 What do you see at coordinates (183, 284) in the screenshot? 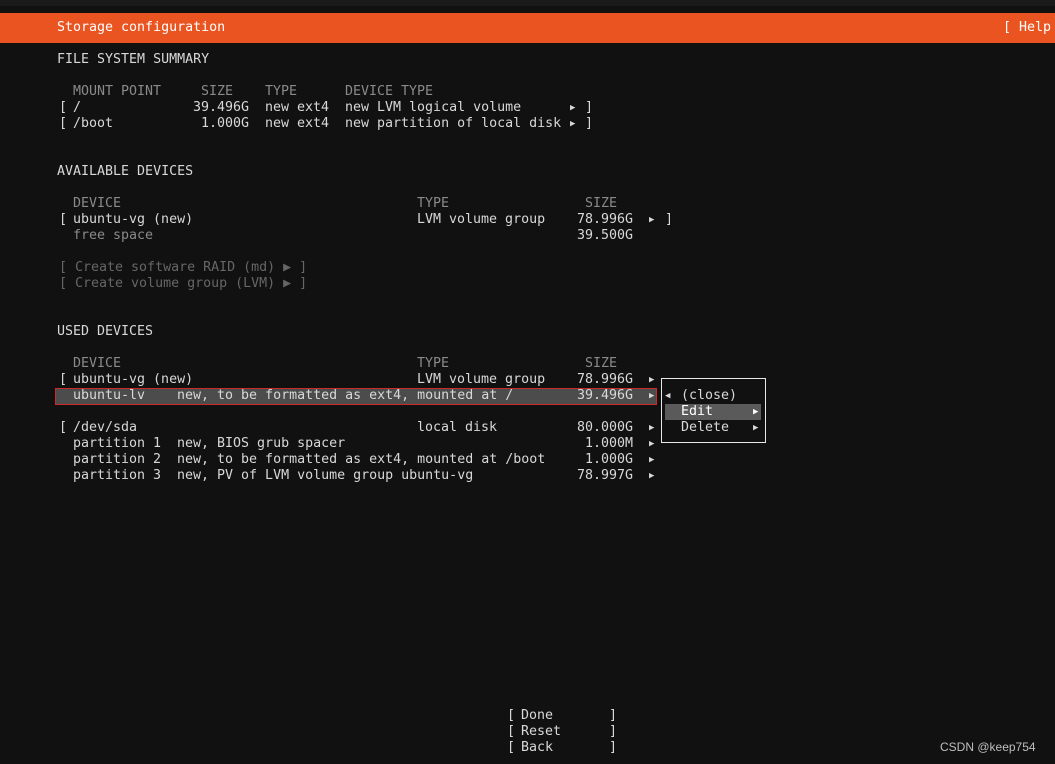
I see `create-vg-button: [ Create volume group (LVM) ▶ ]` at bounding box center [183, 284].